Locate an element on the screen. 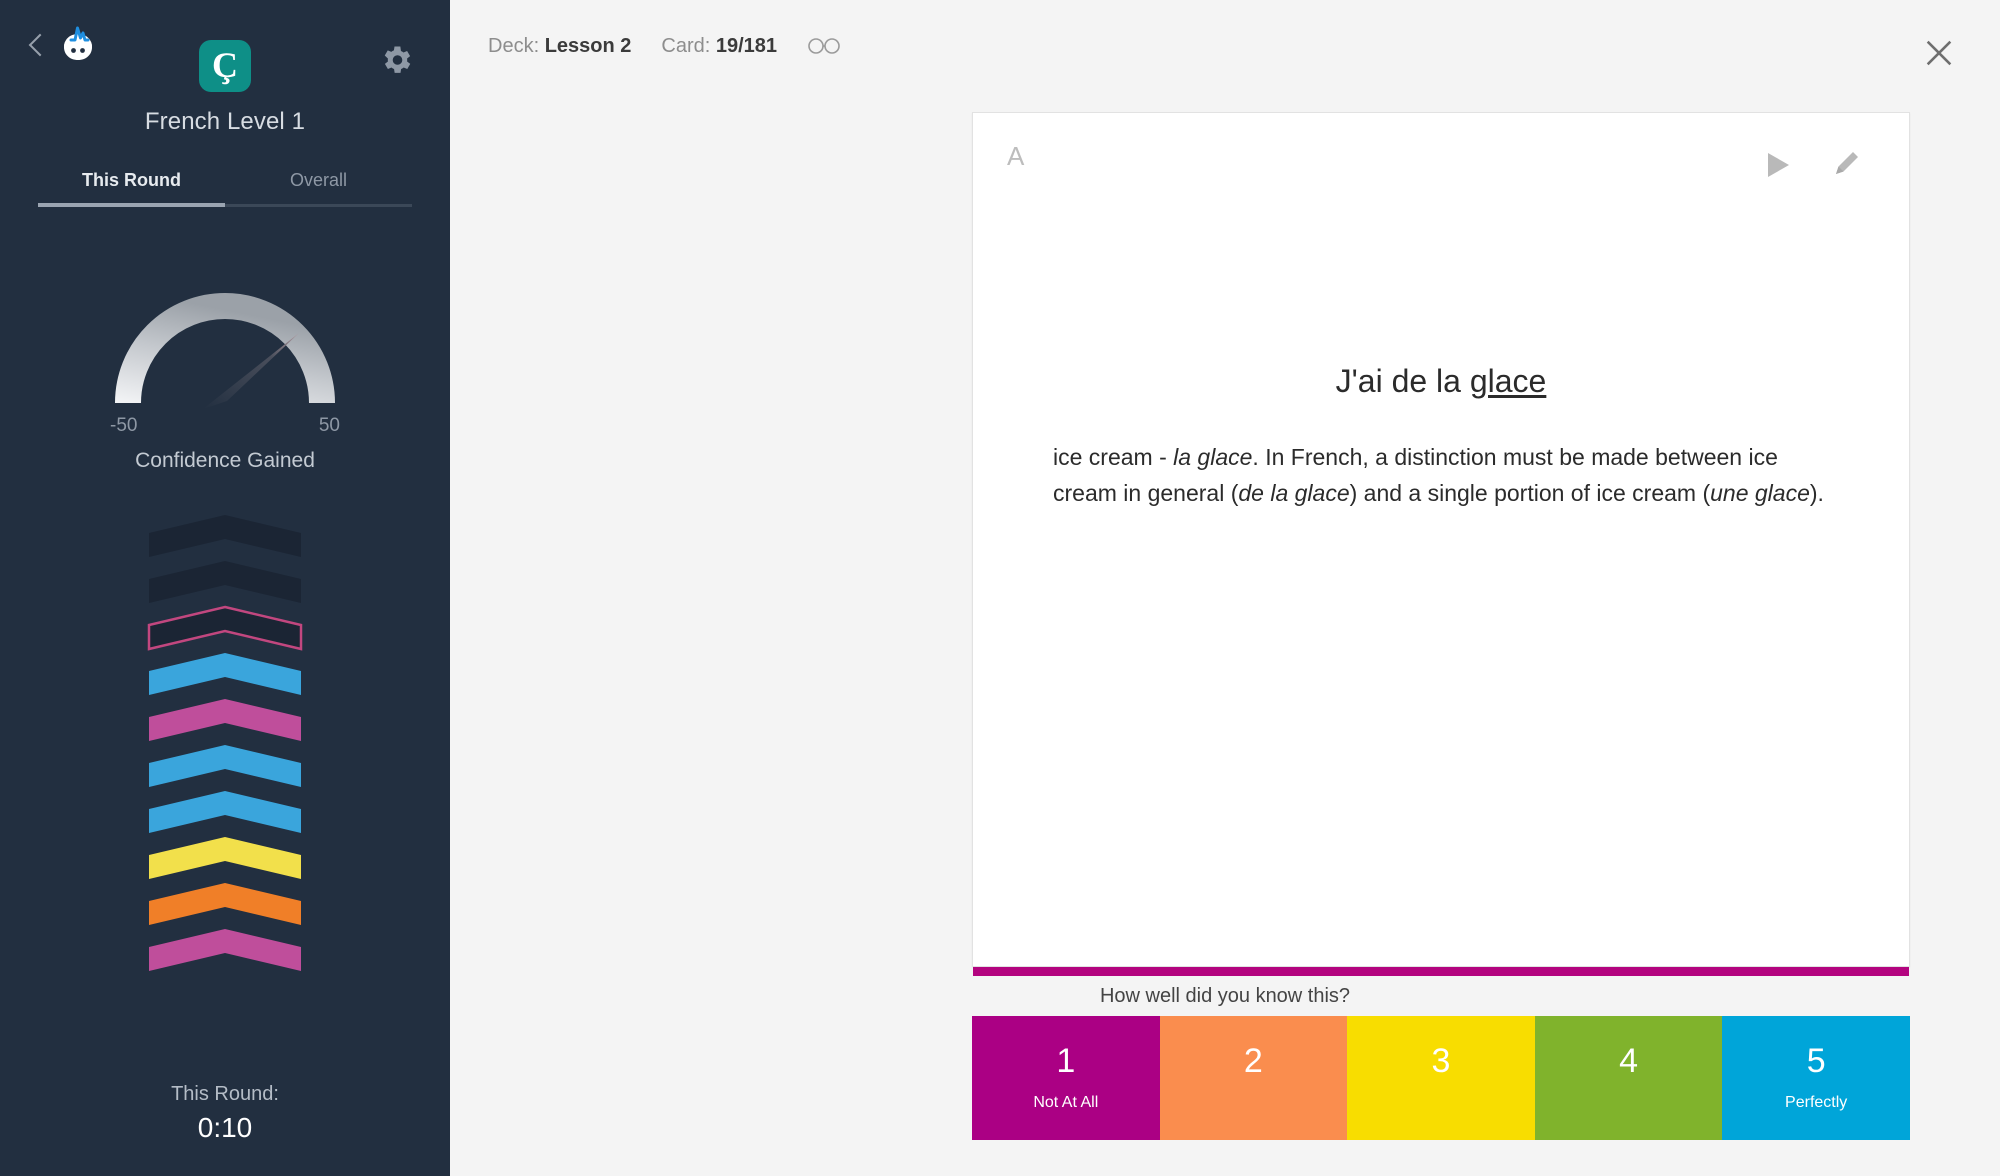 The width and height of the screenshot is (2000, 1176). gauge-min-label: -50 is located at coordinates (124, 425).